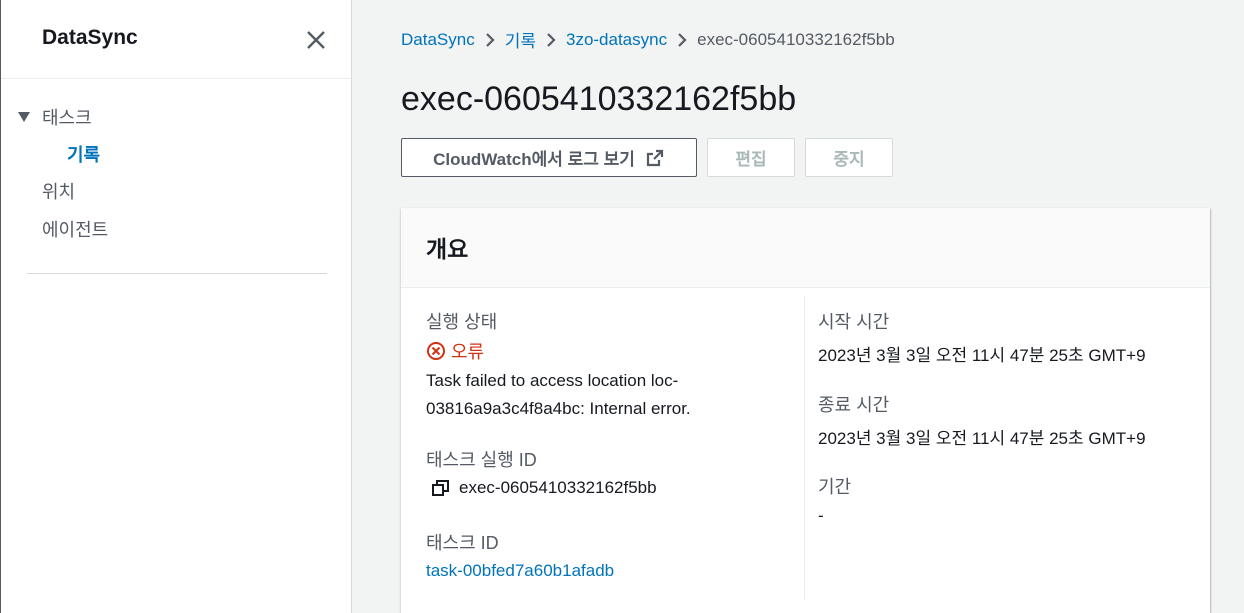 The width and height of the screenshot is (1244, 613). What do you see at coordinates (24, 117) in the screenshot?
I see `caret-down-icon` at bounding box center [24, 117].